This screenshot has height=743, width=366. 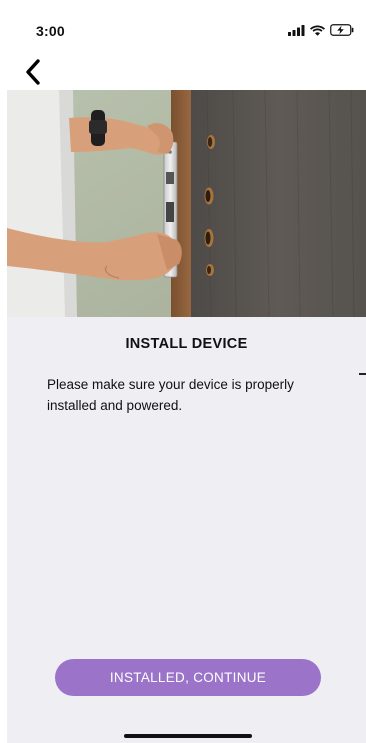 What do you see at coordinates (186, 344) in the screenshot?
I see `page-title: INSTALL DEVICE` at bounding box center [186, 344].